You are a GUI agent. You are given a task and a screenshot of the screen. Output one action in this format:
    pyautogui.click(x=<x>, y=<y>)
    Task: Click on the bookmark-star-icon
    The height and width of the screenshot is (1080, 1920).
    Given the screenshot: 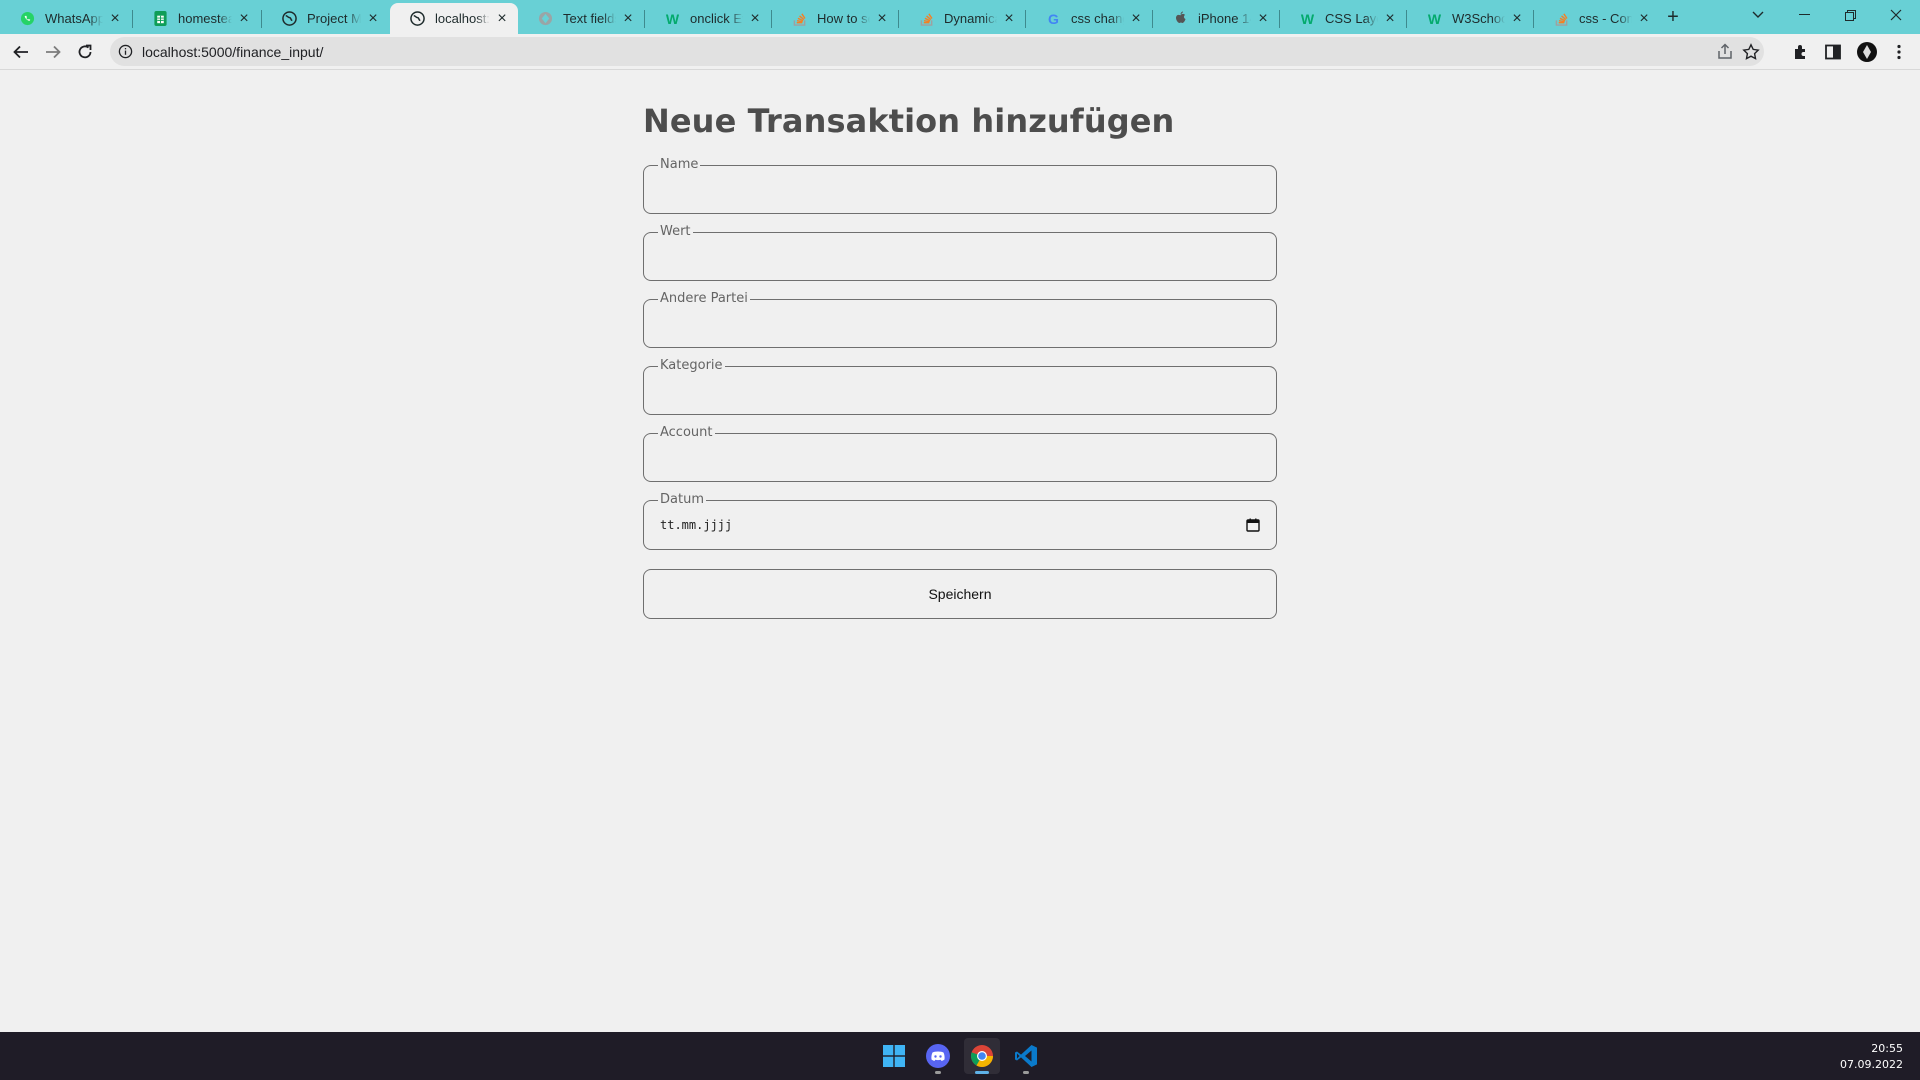 What is the action you would take?
    pyautogui.click(x=1751, y=52)
    